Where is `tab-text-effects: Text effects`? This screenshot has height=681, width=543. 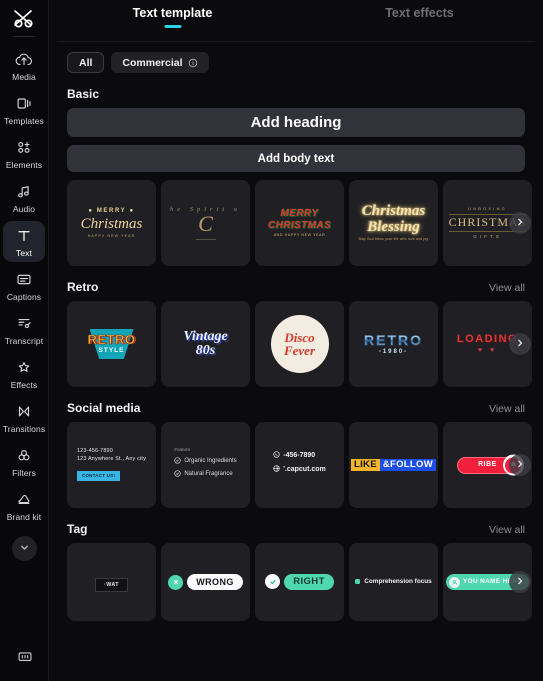
tab-text-effects: Text effects is located at coordinates (419, 10).